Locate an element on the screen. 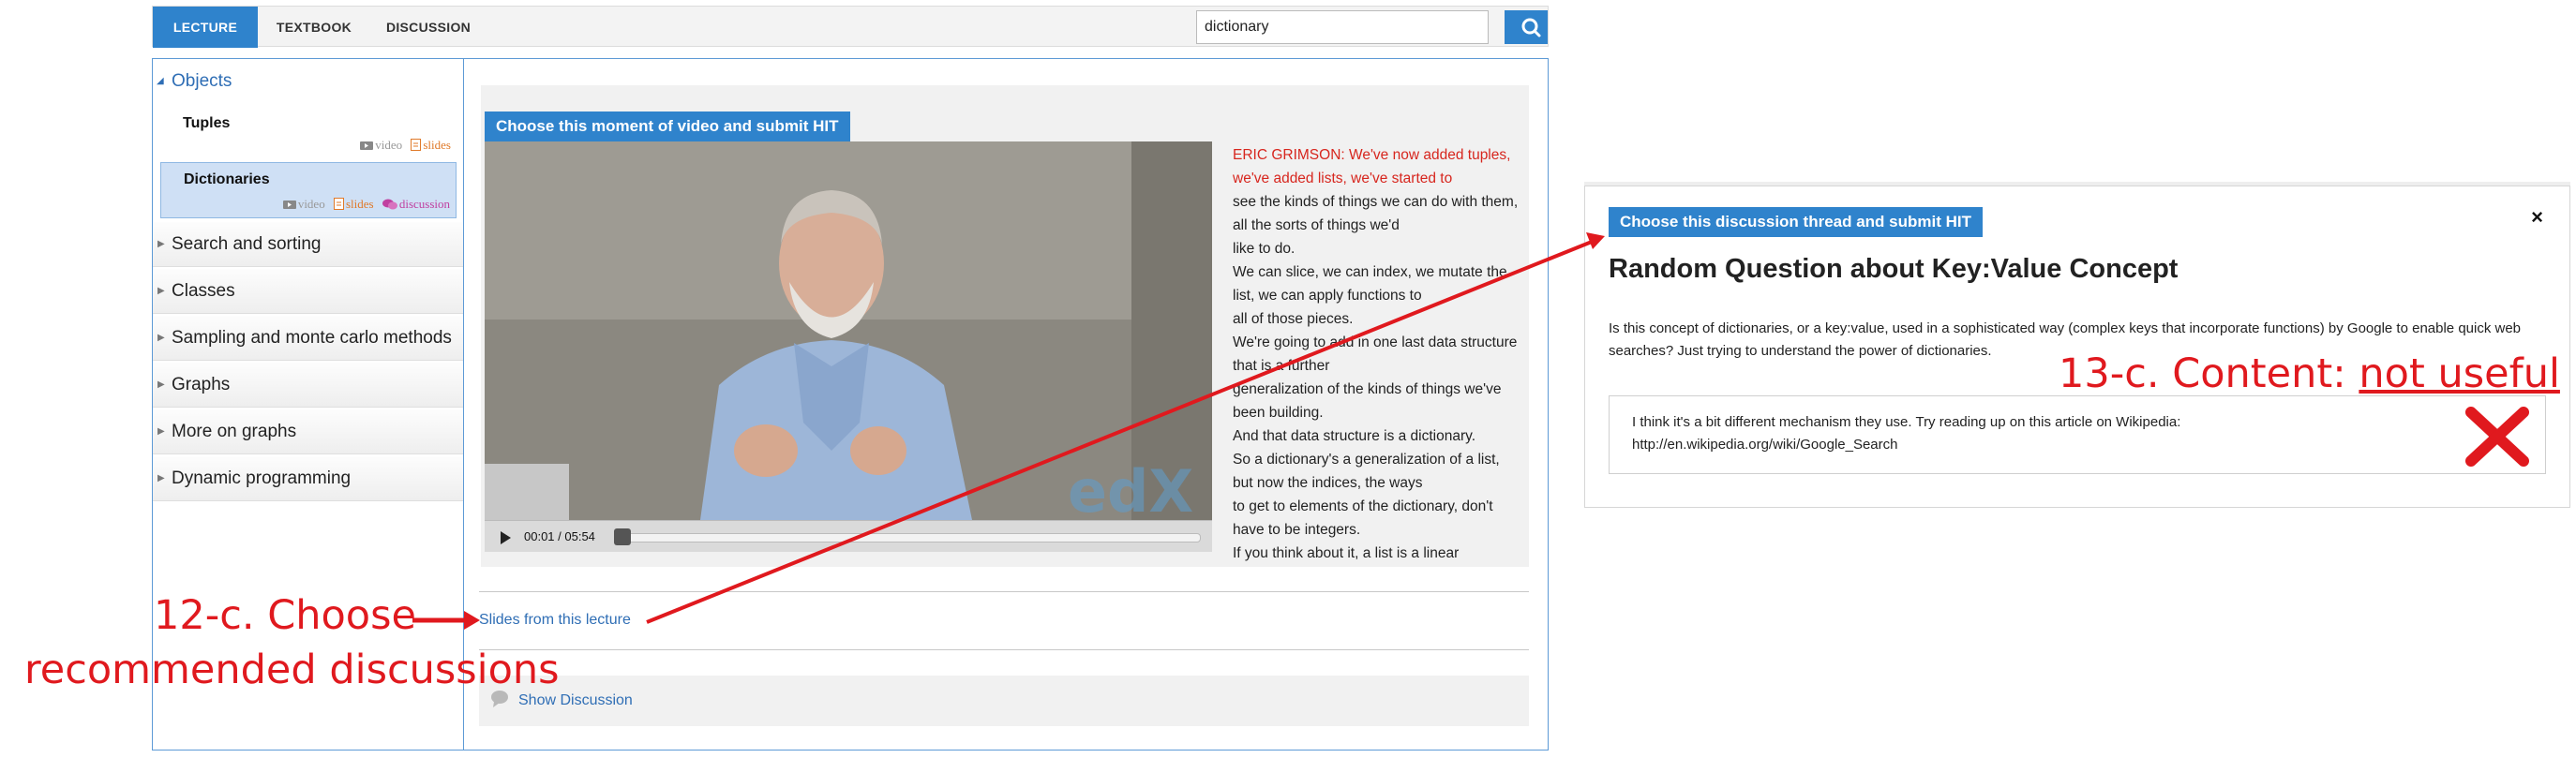 This screenshot has height=758, width=2576. annotation-step12-line2: recommended discussions is located at coordinates (292, 670).